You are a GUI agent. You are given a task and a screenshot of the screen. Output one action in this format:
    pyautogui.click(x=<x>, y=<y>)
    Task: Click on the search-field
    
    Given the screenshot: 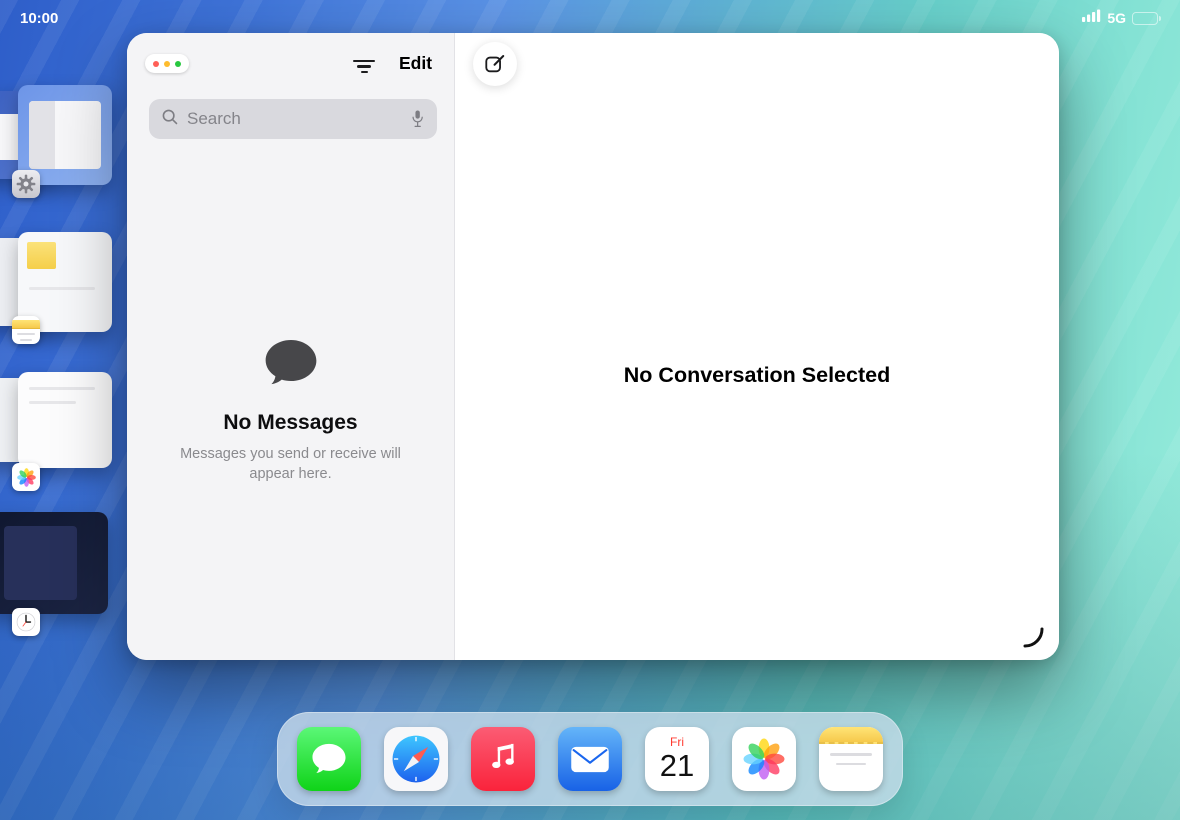 What is the action you would take?
    pyautogui.click(x=293, y=119)
    